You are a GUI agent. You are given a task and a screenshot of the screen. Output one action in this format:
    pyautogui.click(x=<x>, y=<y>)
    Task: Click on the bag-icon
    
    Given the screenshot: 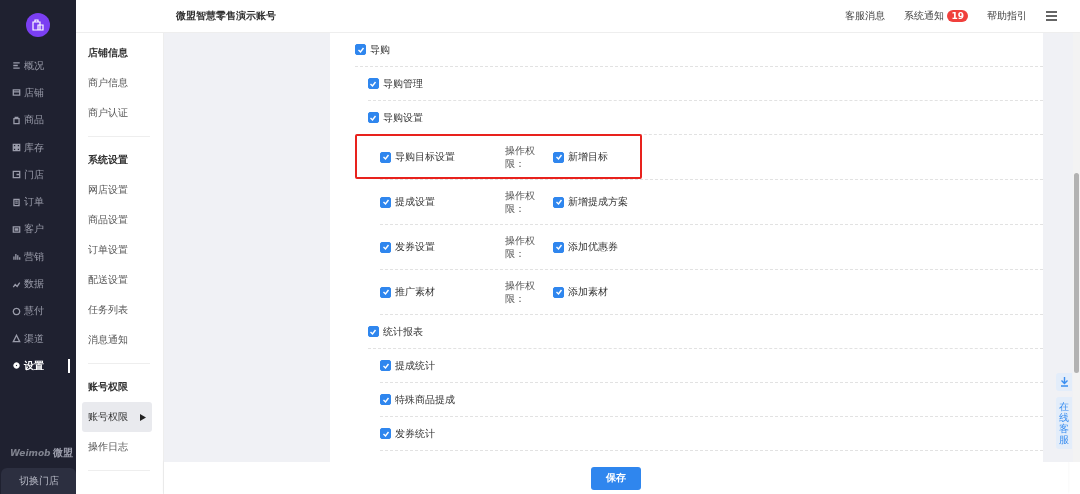 What is the action you would take?
    pyautogui.click(x=16, y=120)
    